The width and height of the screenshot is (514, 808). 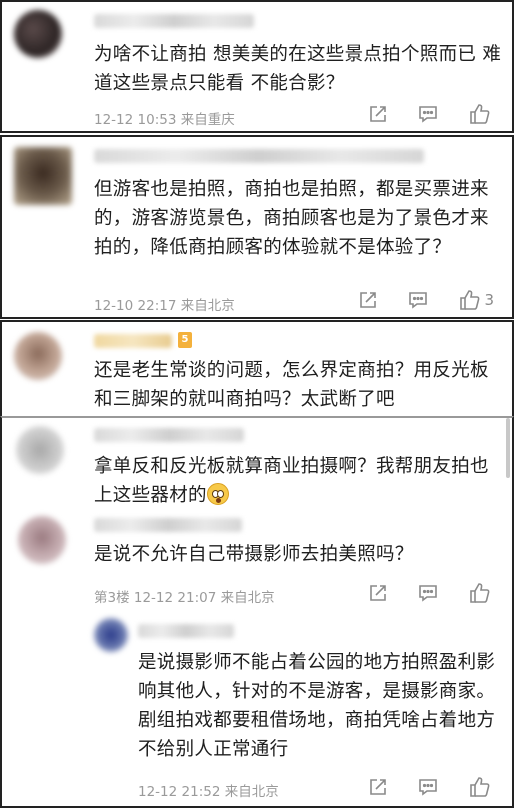 What do you see at coordinates (208, 792) in the screenshot?
I see `comment-meta: 12-12 21:52 来自北京` at bounding box center [208, 792].